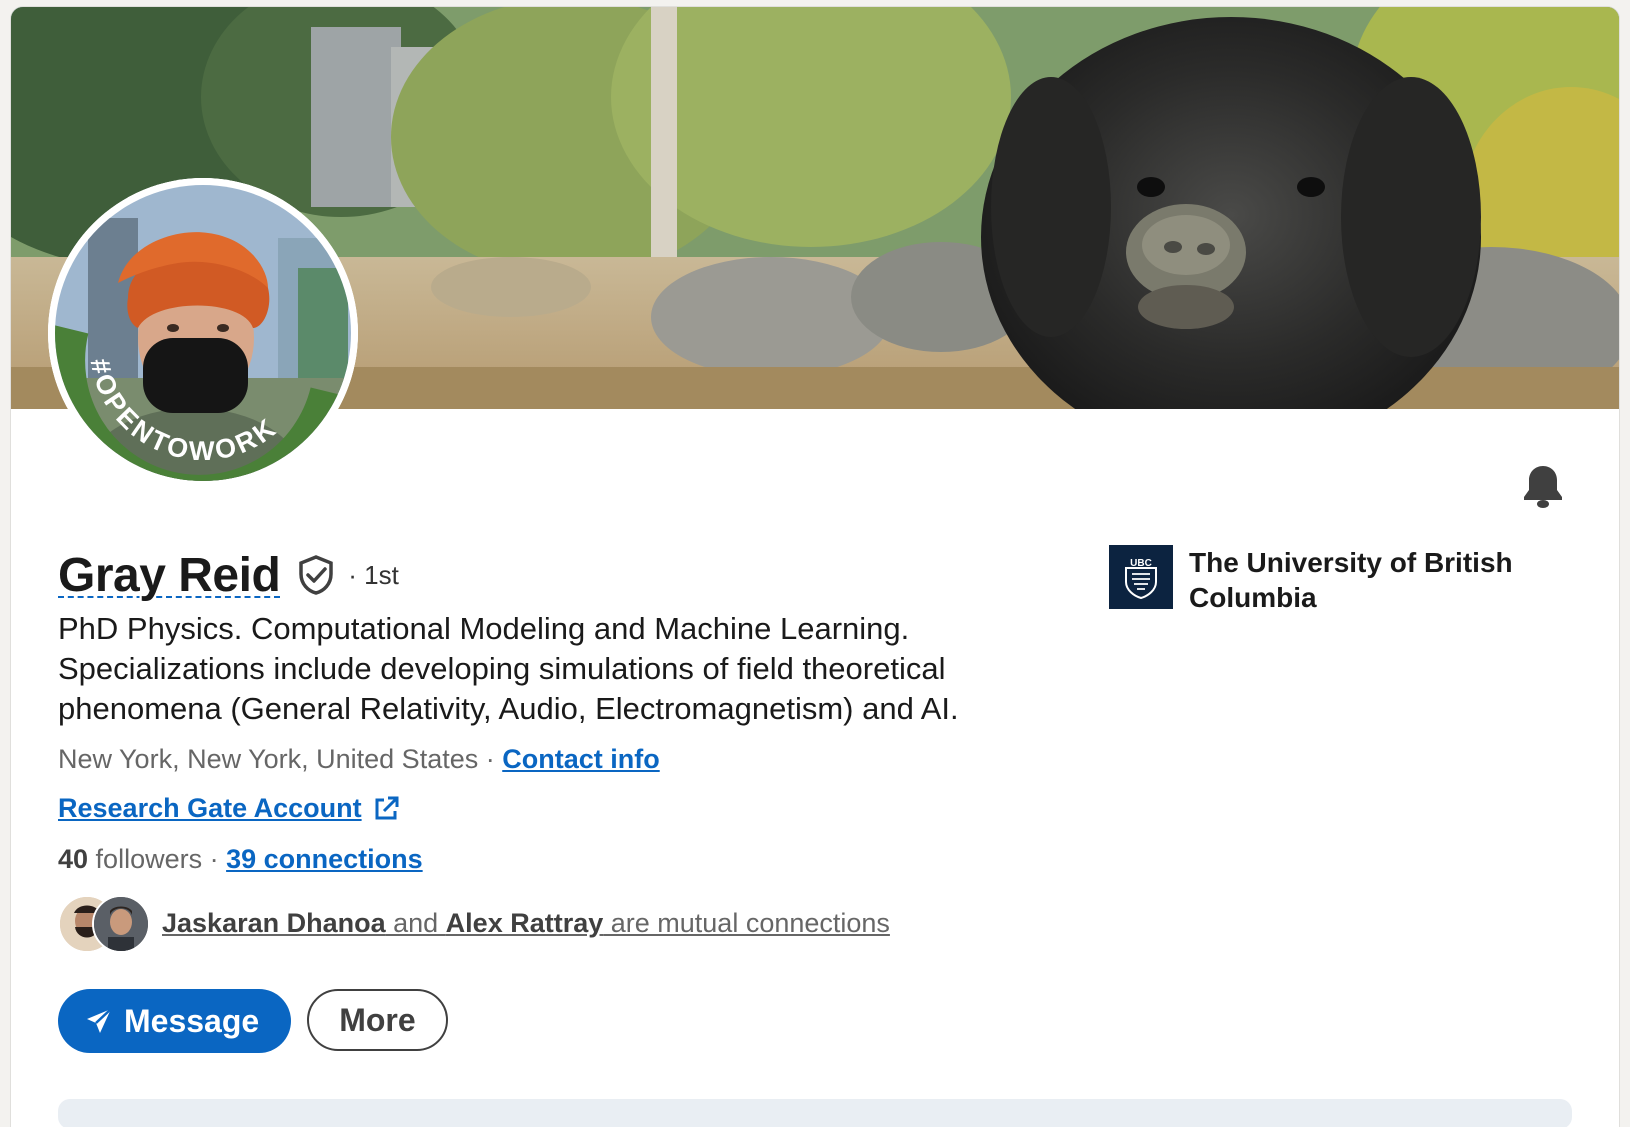  I want to click on avatar, so click(121, 924).